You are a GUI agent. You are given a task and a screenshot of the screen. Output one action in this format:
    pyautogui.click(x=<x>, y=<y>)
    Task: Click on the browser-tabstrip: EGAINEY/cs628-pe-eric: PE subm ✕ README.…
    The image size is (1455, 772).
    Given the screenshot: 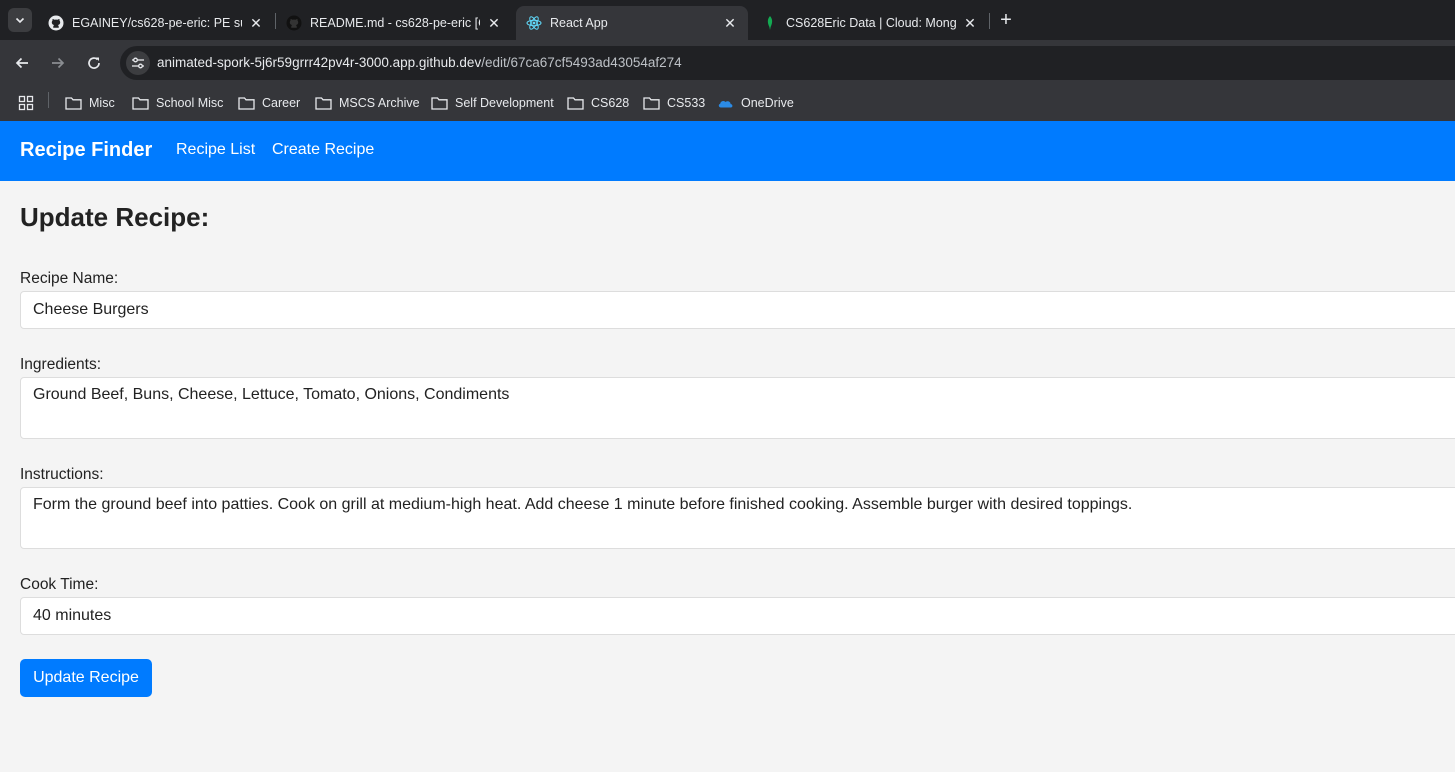 What is the action you would take?
    pyautogui.click(x=727, y=20)
    